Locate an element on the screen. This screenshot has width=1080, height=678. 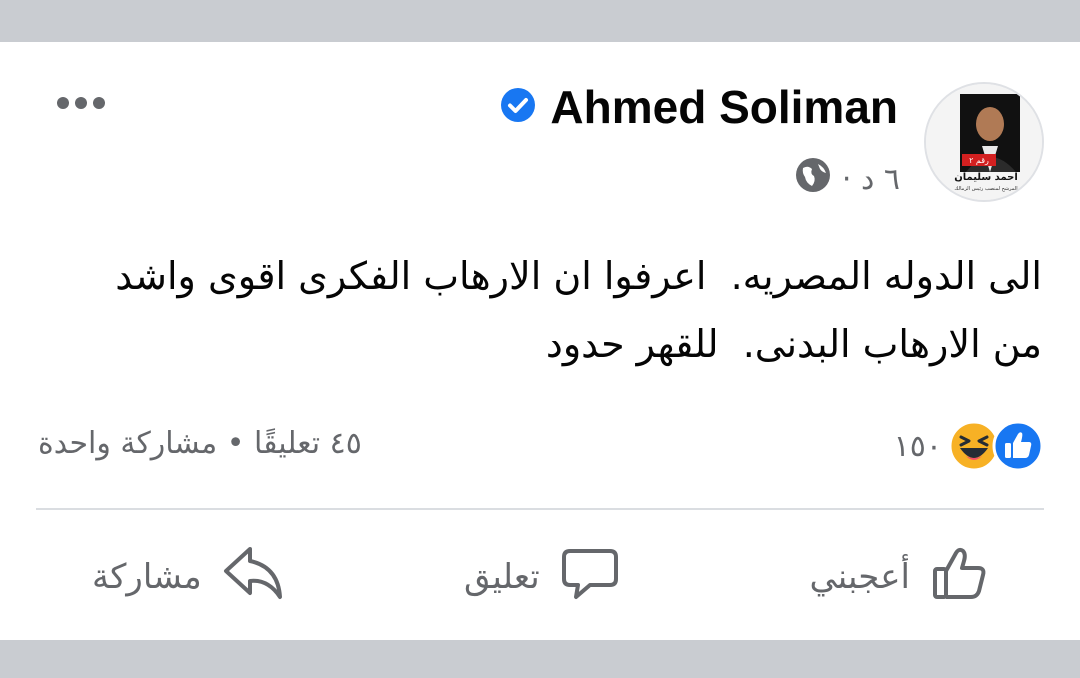
like-reaction-icon is located at coordinates (1018, 446).